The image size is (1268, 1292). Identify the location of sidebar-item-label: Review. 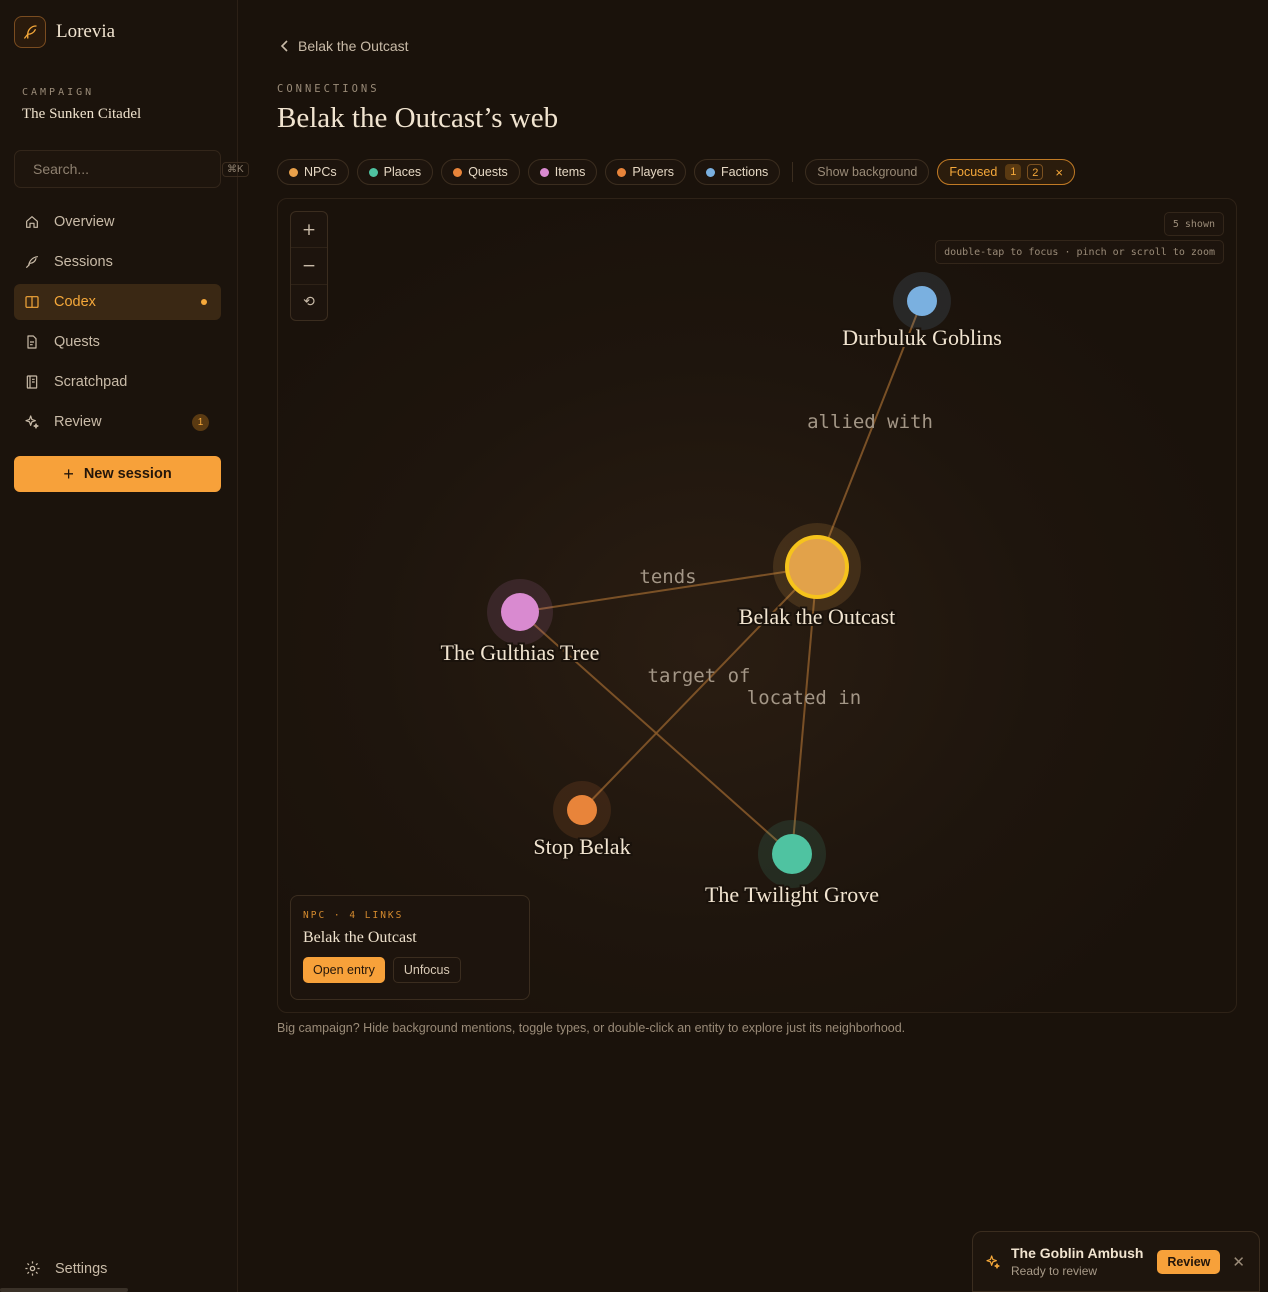
(78, 422).